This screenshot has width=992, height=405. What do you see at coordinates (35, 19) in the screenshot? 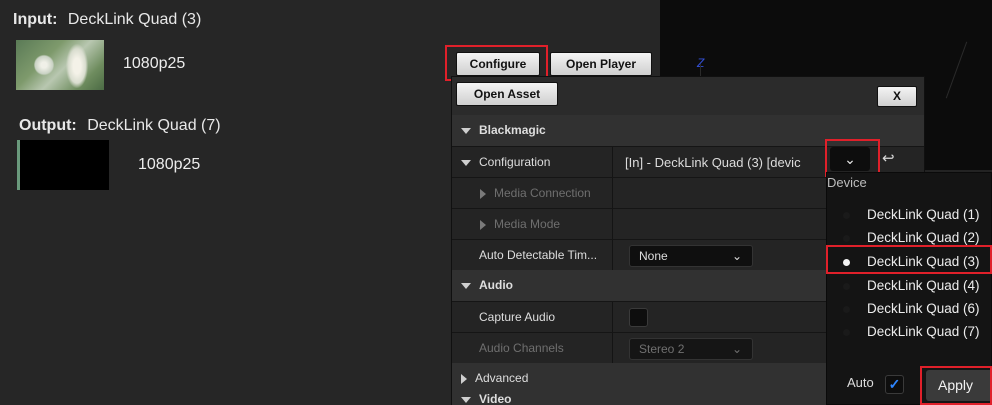
I see `input-label: Input:` at bounding box center [35, 19].